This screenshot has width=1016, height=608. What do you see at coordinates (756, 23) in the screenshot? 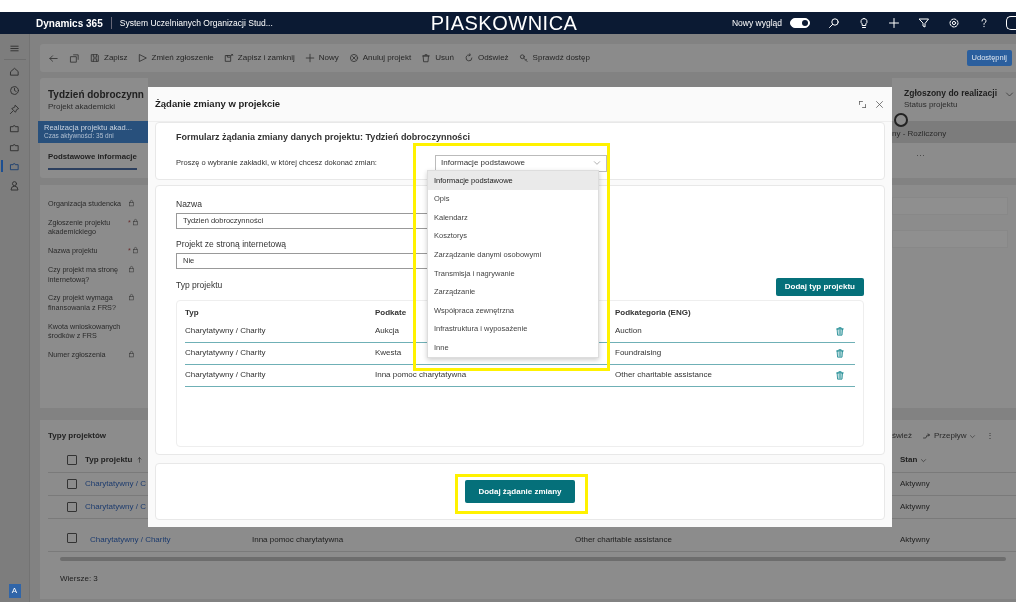
I see `toggle-label: Nowy wygląd` at bounding box center [756, 23].